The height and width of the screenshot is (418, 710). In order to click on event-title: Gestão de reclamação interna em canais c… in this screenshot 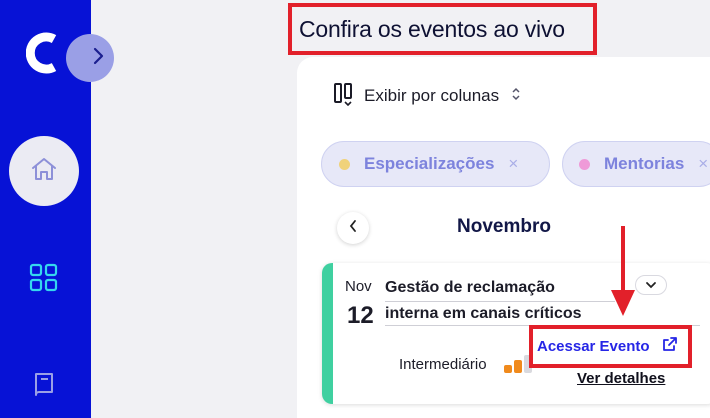, I will do `click(500, 301)`.